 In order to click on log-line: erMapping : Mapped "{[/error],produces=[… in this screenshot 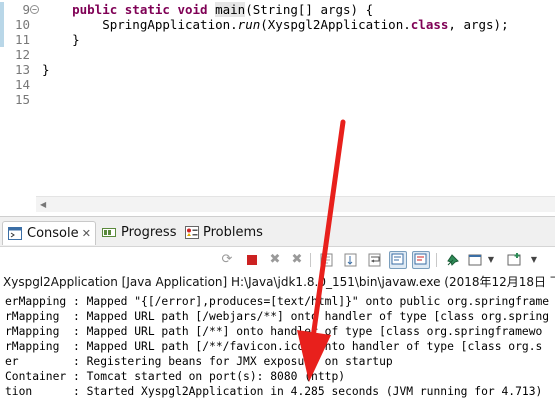, I will do `click(277, 301)`.